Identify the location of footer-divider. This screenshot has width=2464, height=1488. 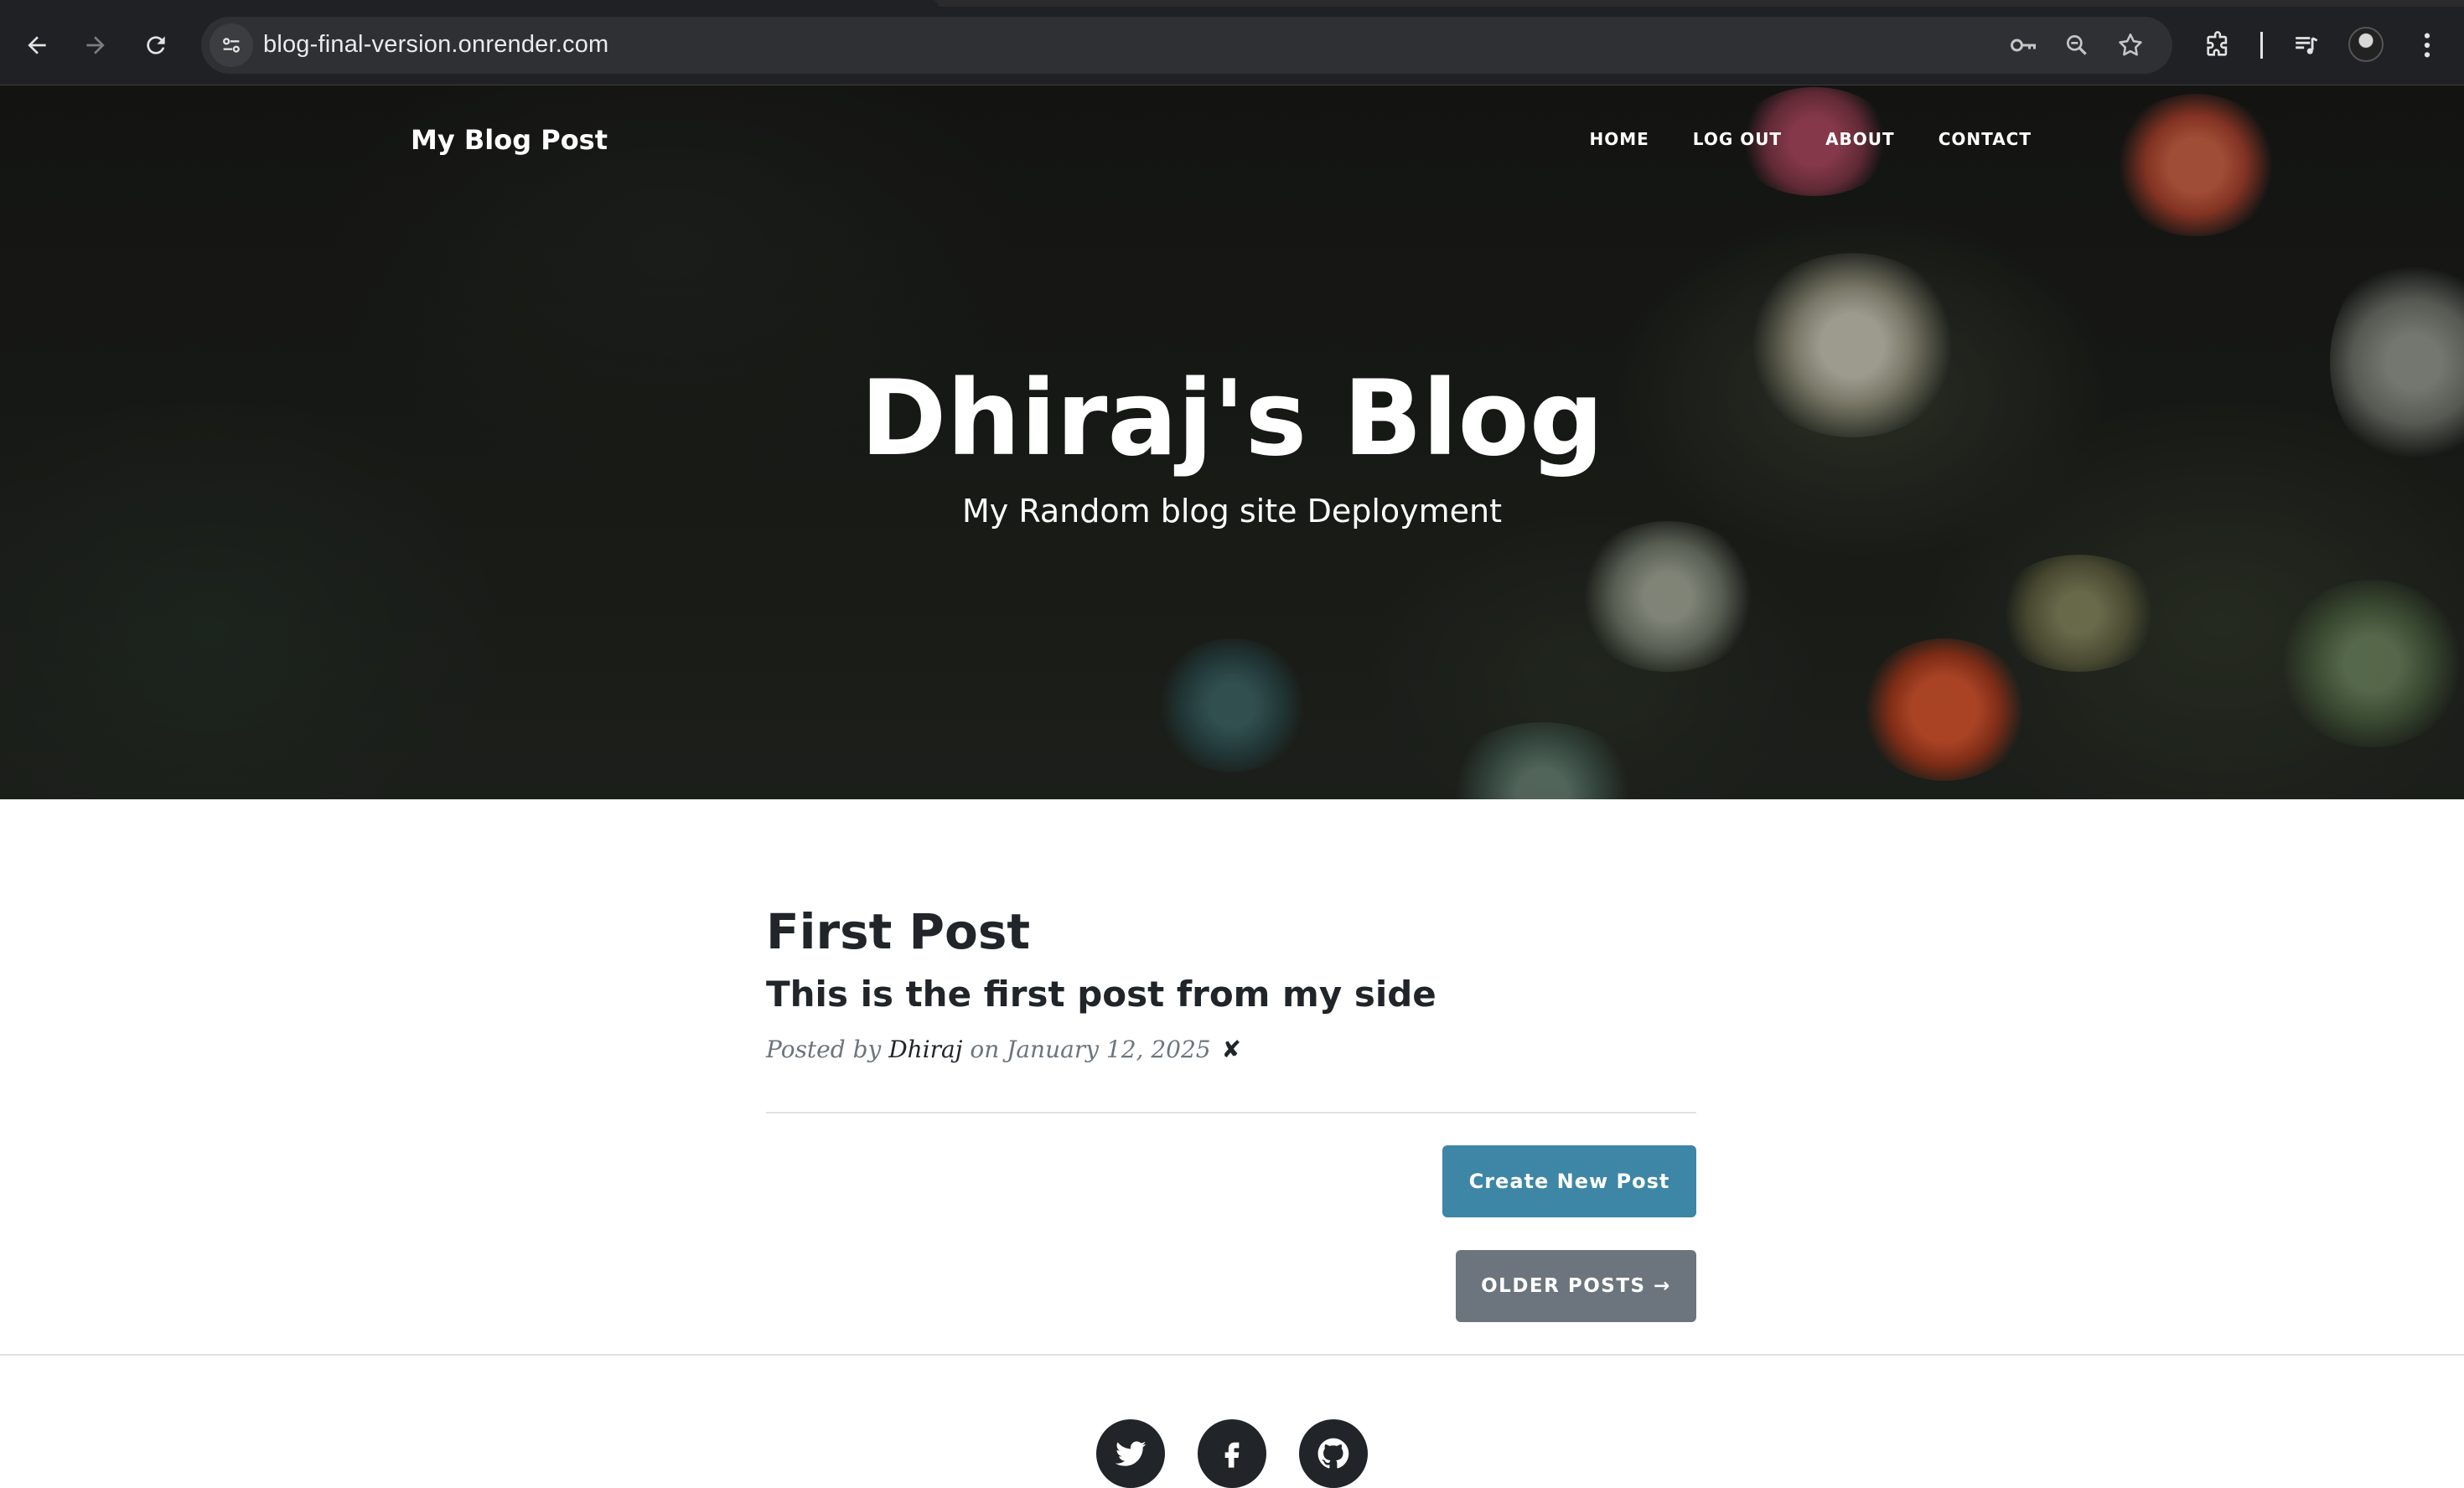
(1232, 1355).